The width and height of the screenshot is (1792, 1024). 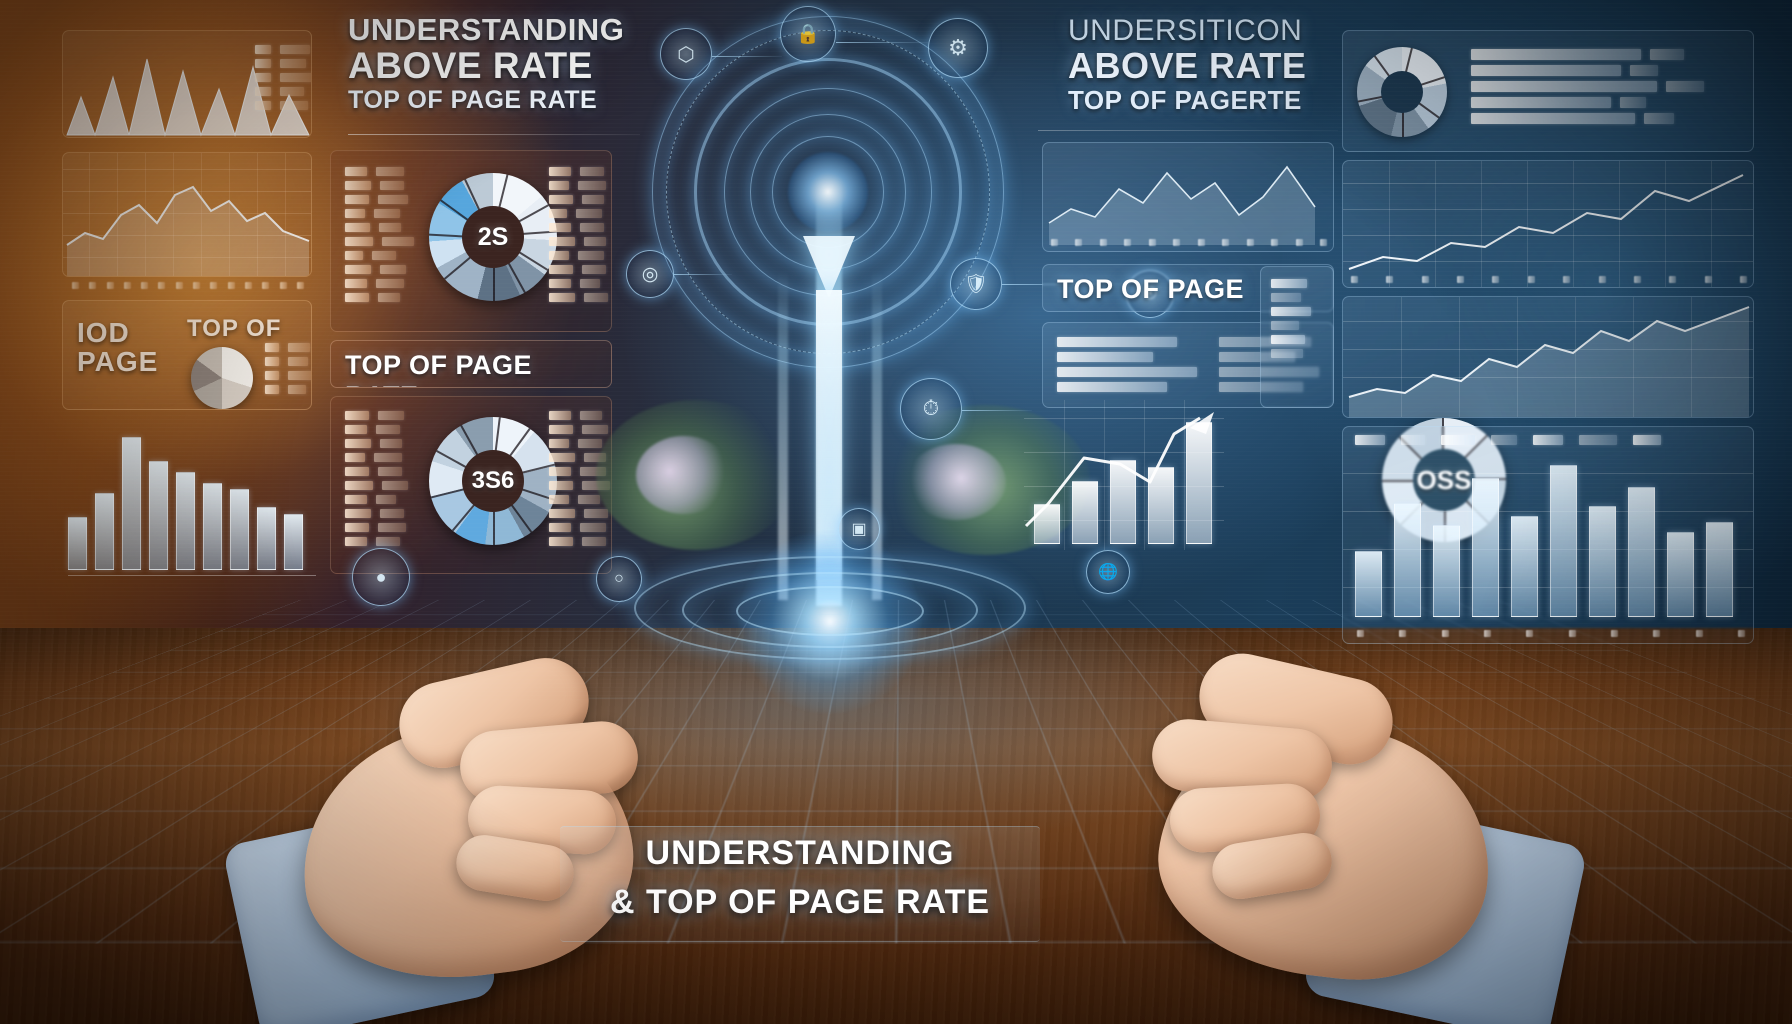 I want to click on clock-node-icon: ⏱, so click(x=931, y=409).